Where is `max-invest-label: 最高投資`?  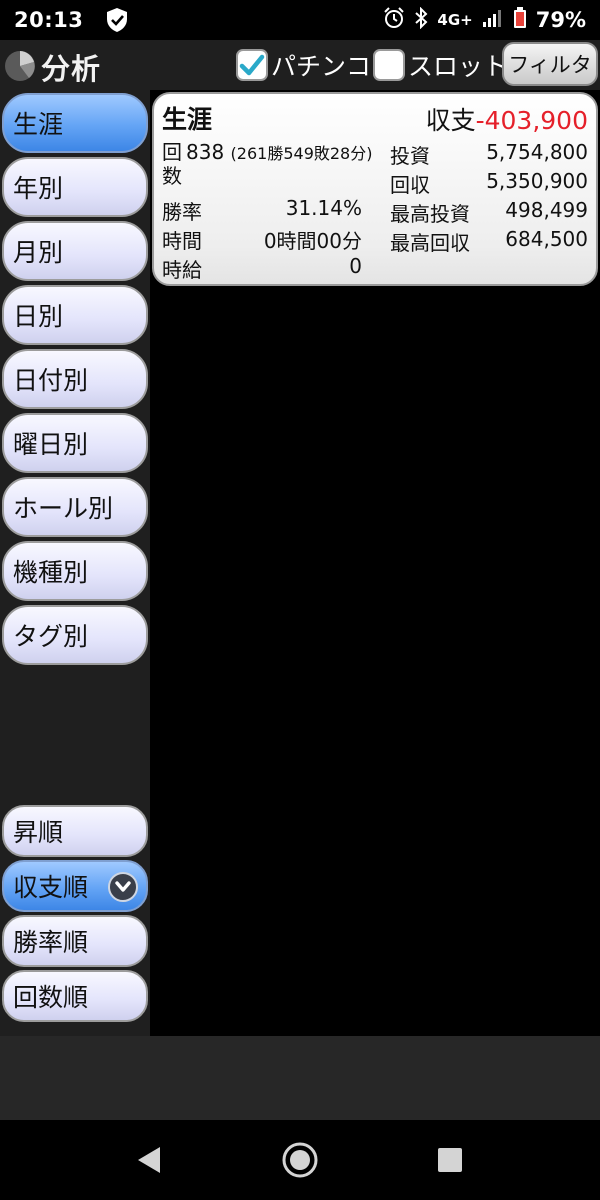 max-invest-label: 最高投資 is located at coordinates (430, 214).